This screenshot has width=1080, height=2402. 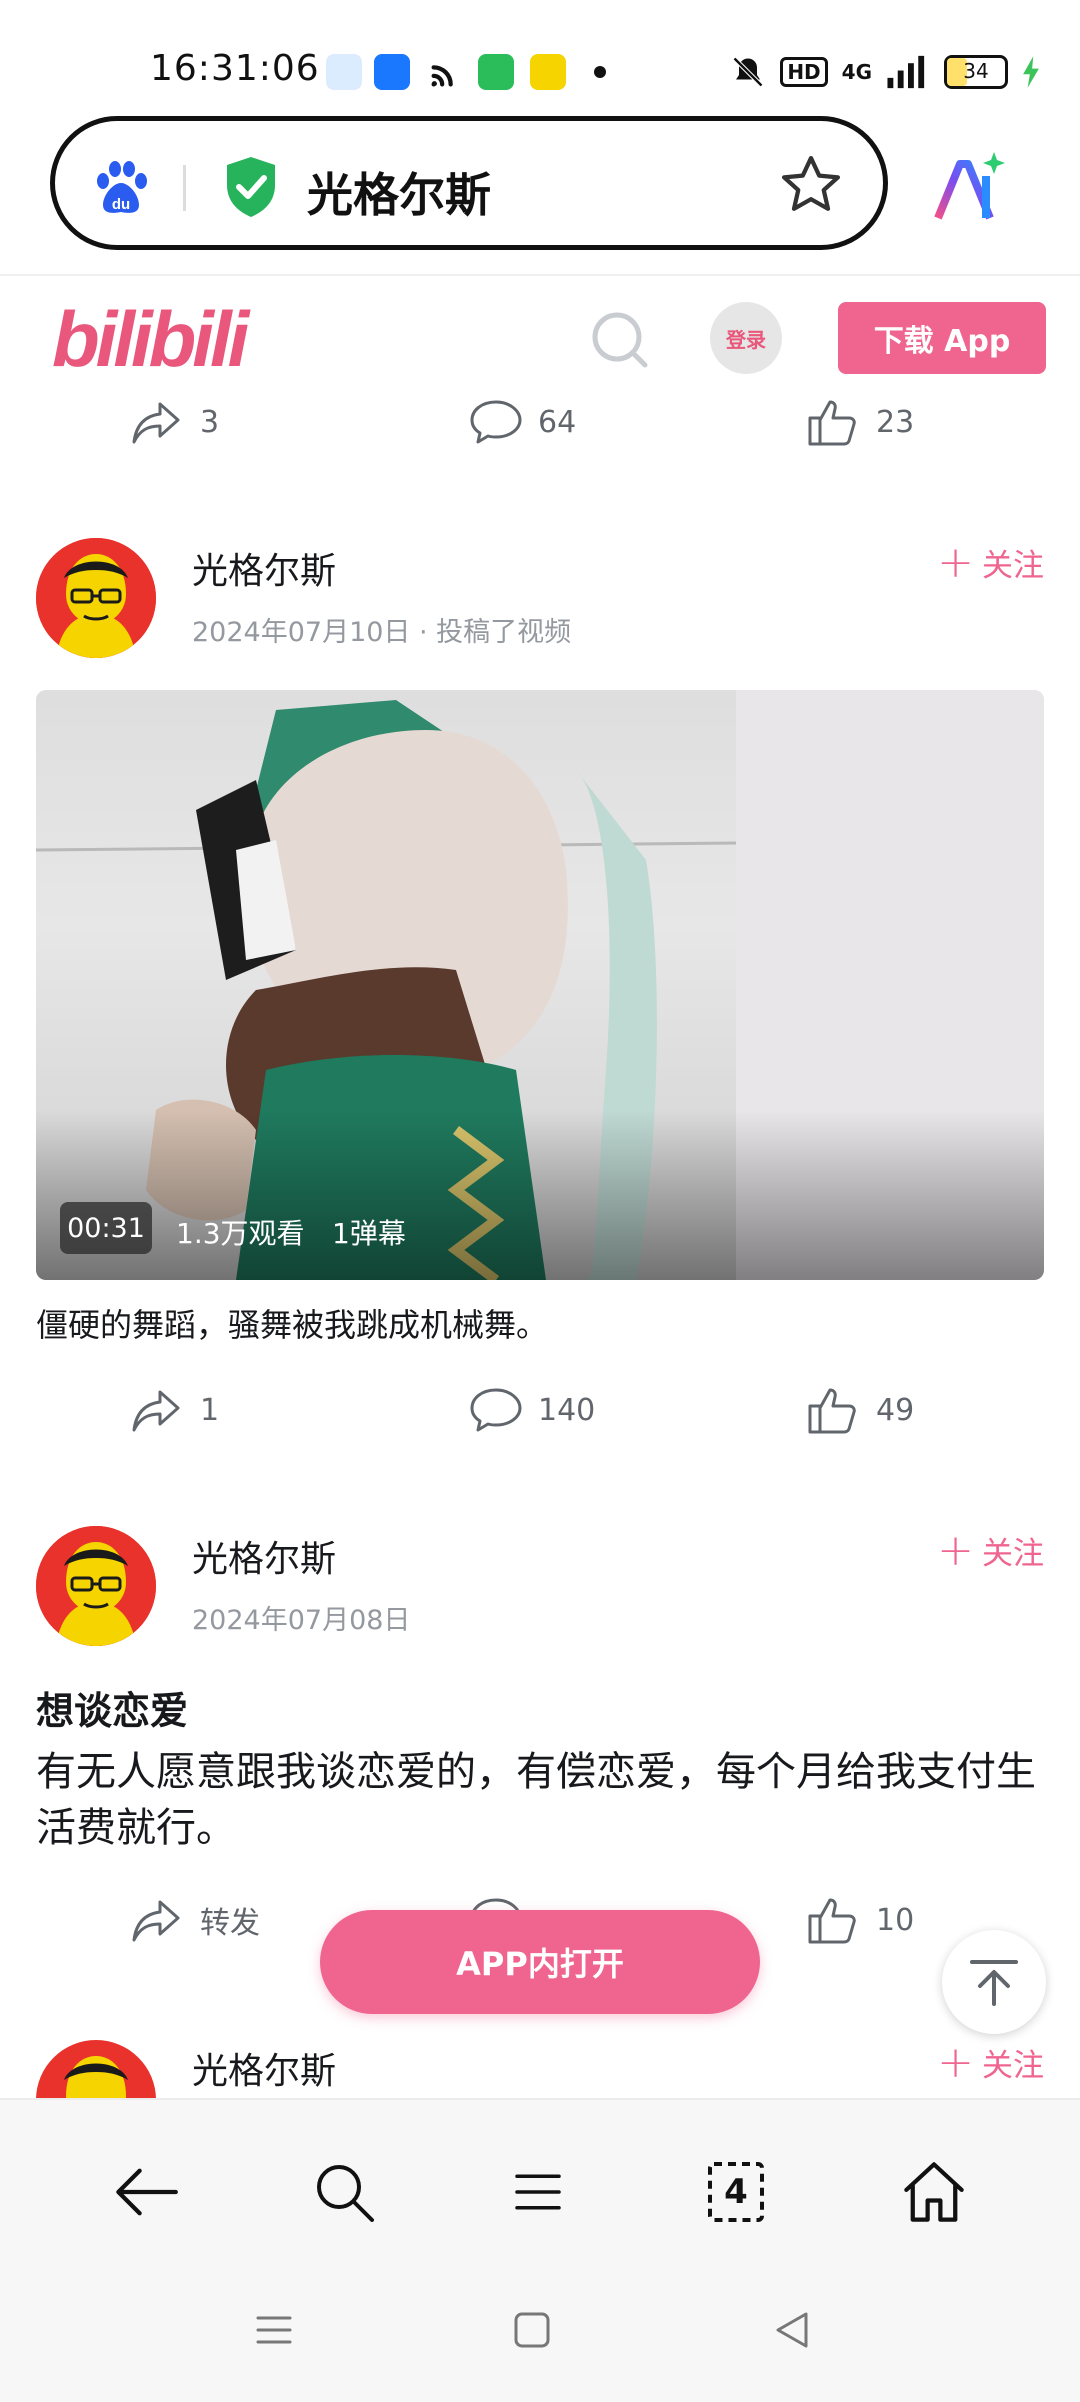 What do you see at coordinates (748, 72) in the screenshot?
I see `mute-bell-icon` at bounding box center [748, 72].